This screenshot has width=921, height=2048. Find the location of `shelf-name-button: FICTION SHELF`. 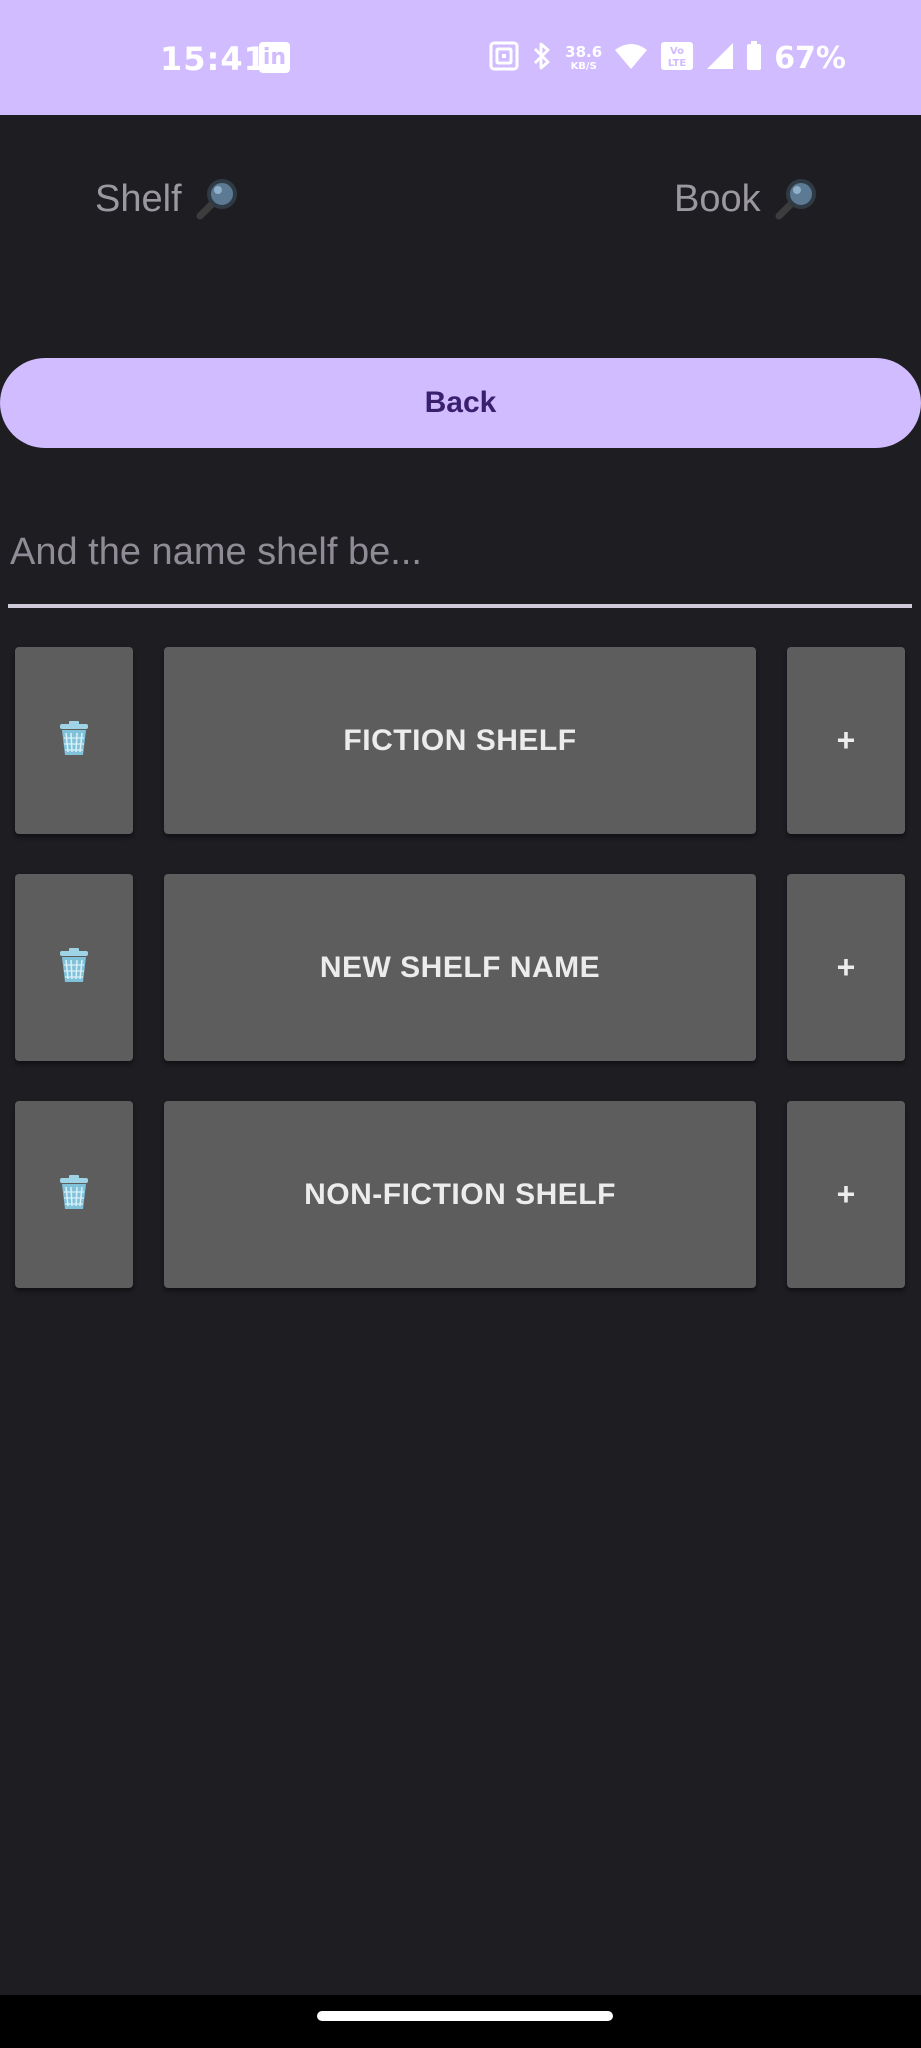

shelf-name-button: FICTION SHELF is located at coordinates (460, 740).